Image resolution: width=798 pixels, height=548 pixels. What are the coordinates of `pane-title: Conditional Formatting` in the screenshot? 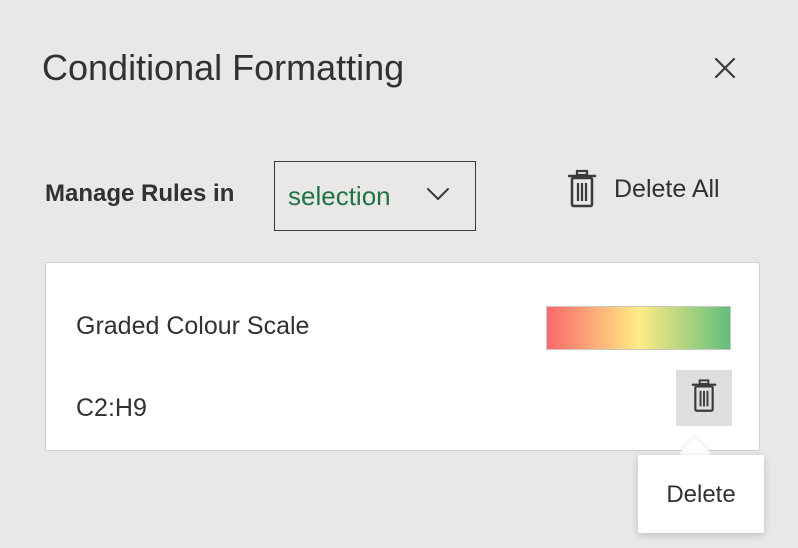 It's located at (223, 67).